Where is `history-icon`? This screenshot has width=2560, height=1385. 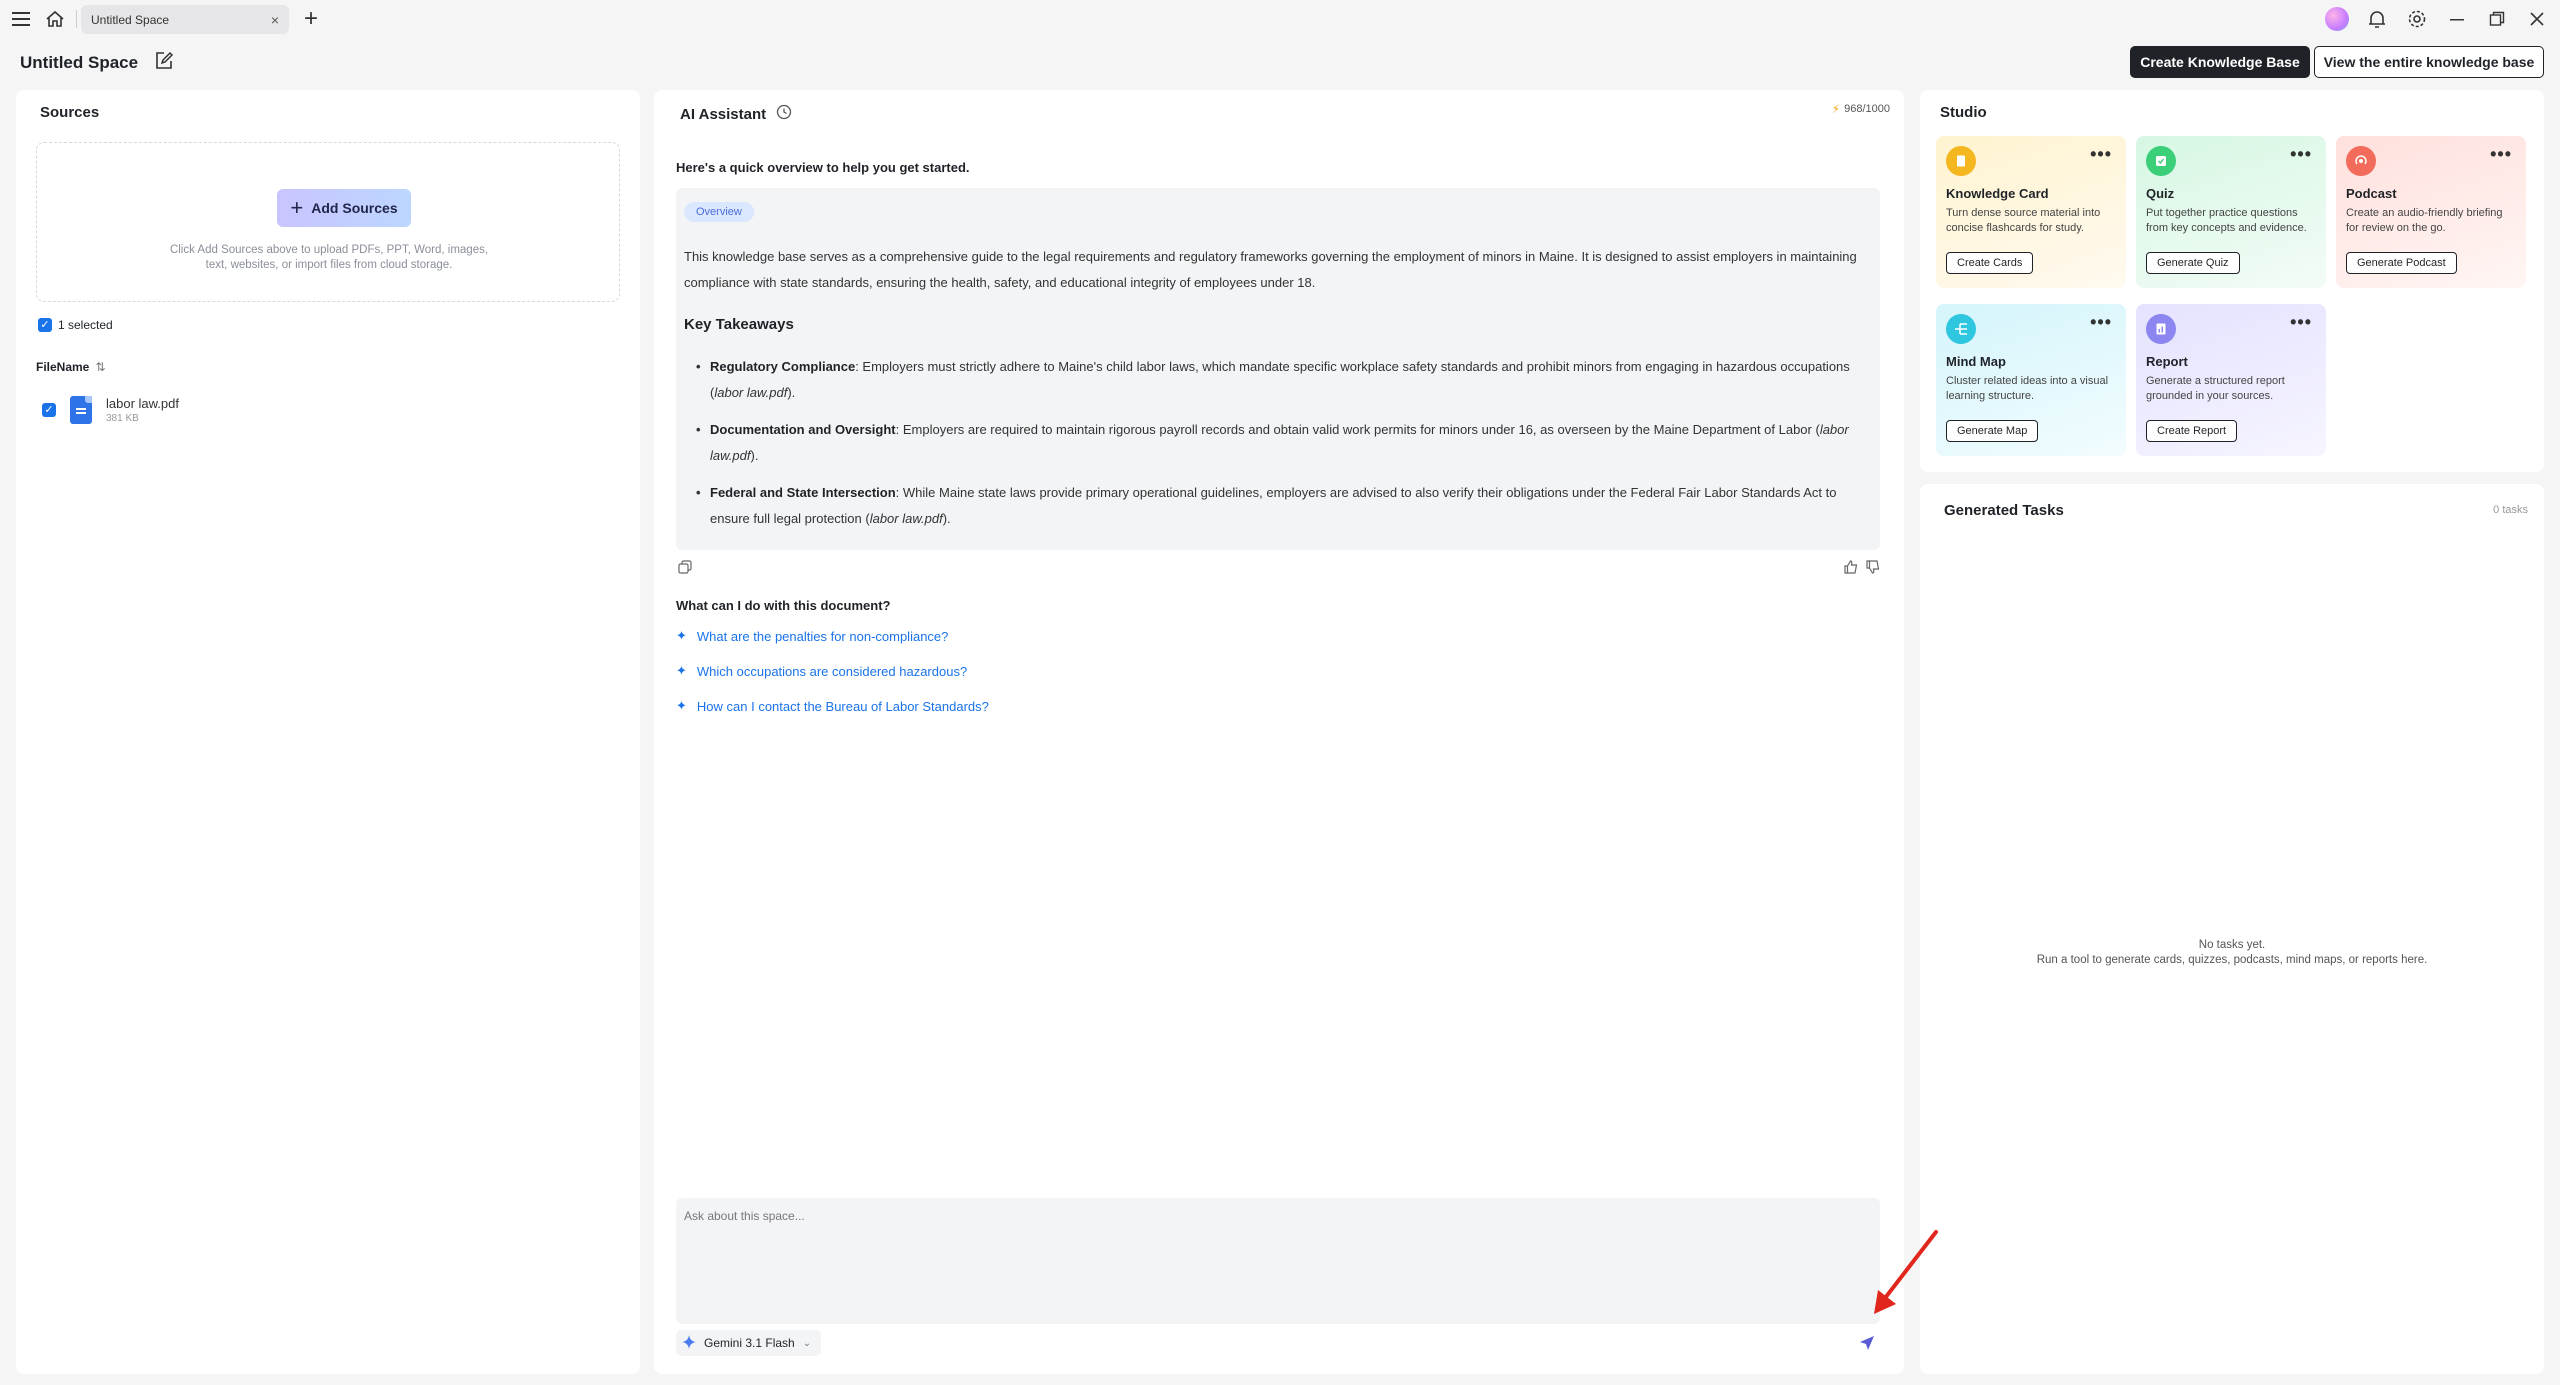 history-icon is located at coordinates (784, 114).